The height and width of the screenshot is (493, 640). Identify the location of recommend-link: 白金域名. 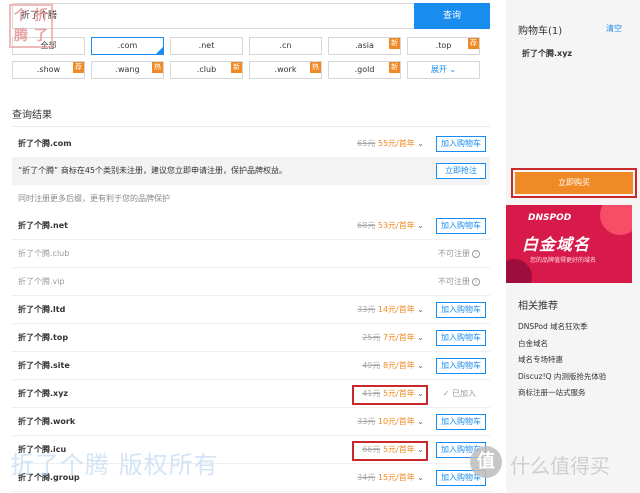
(577, 344).